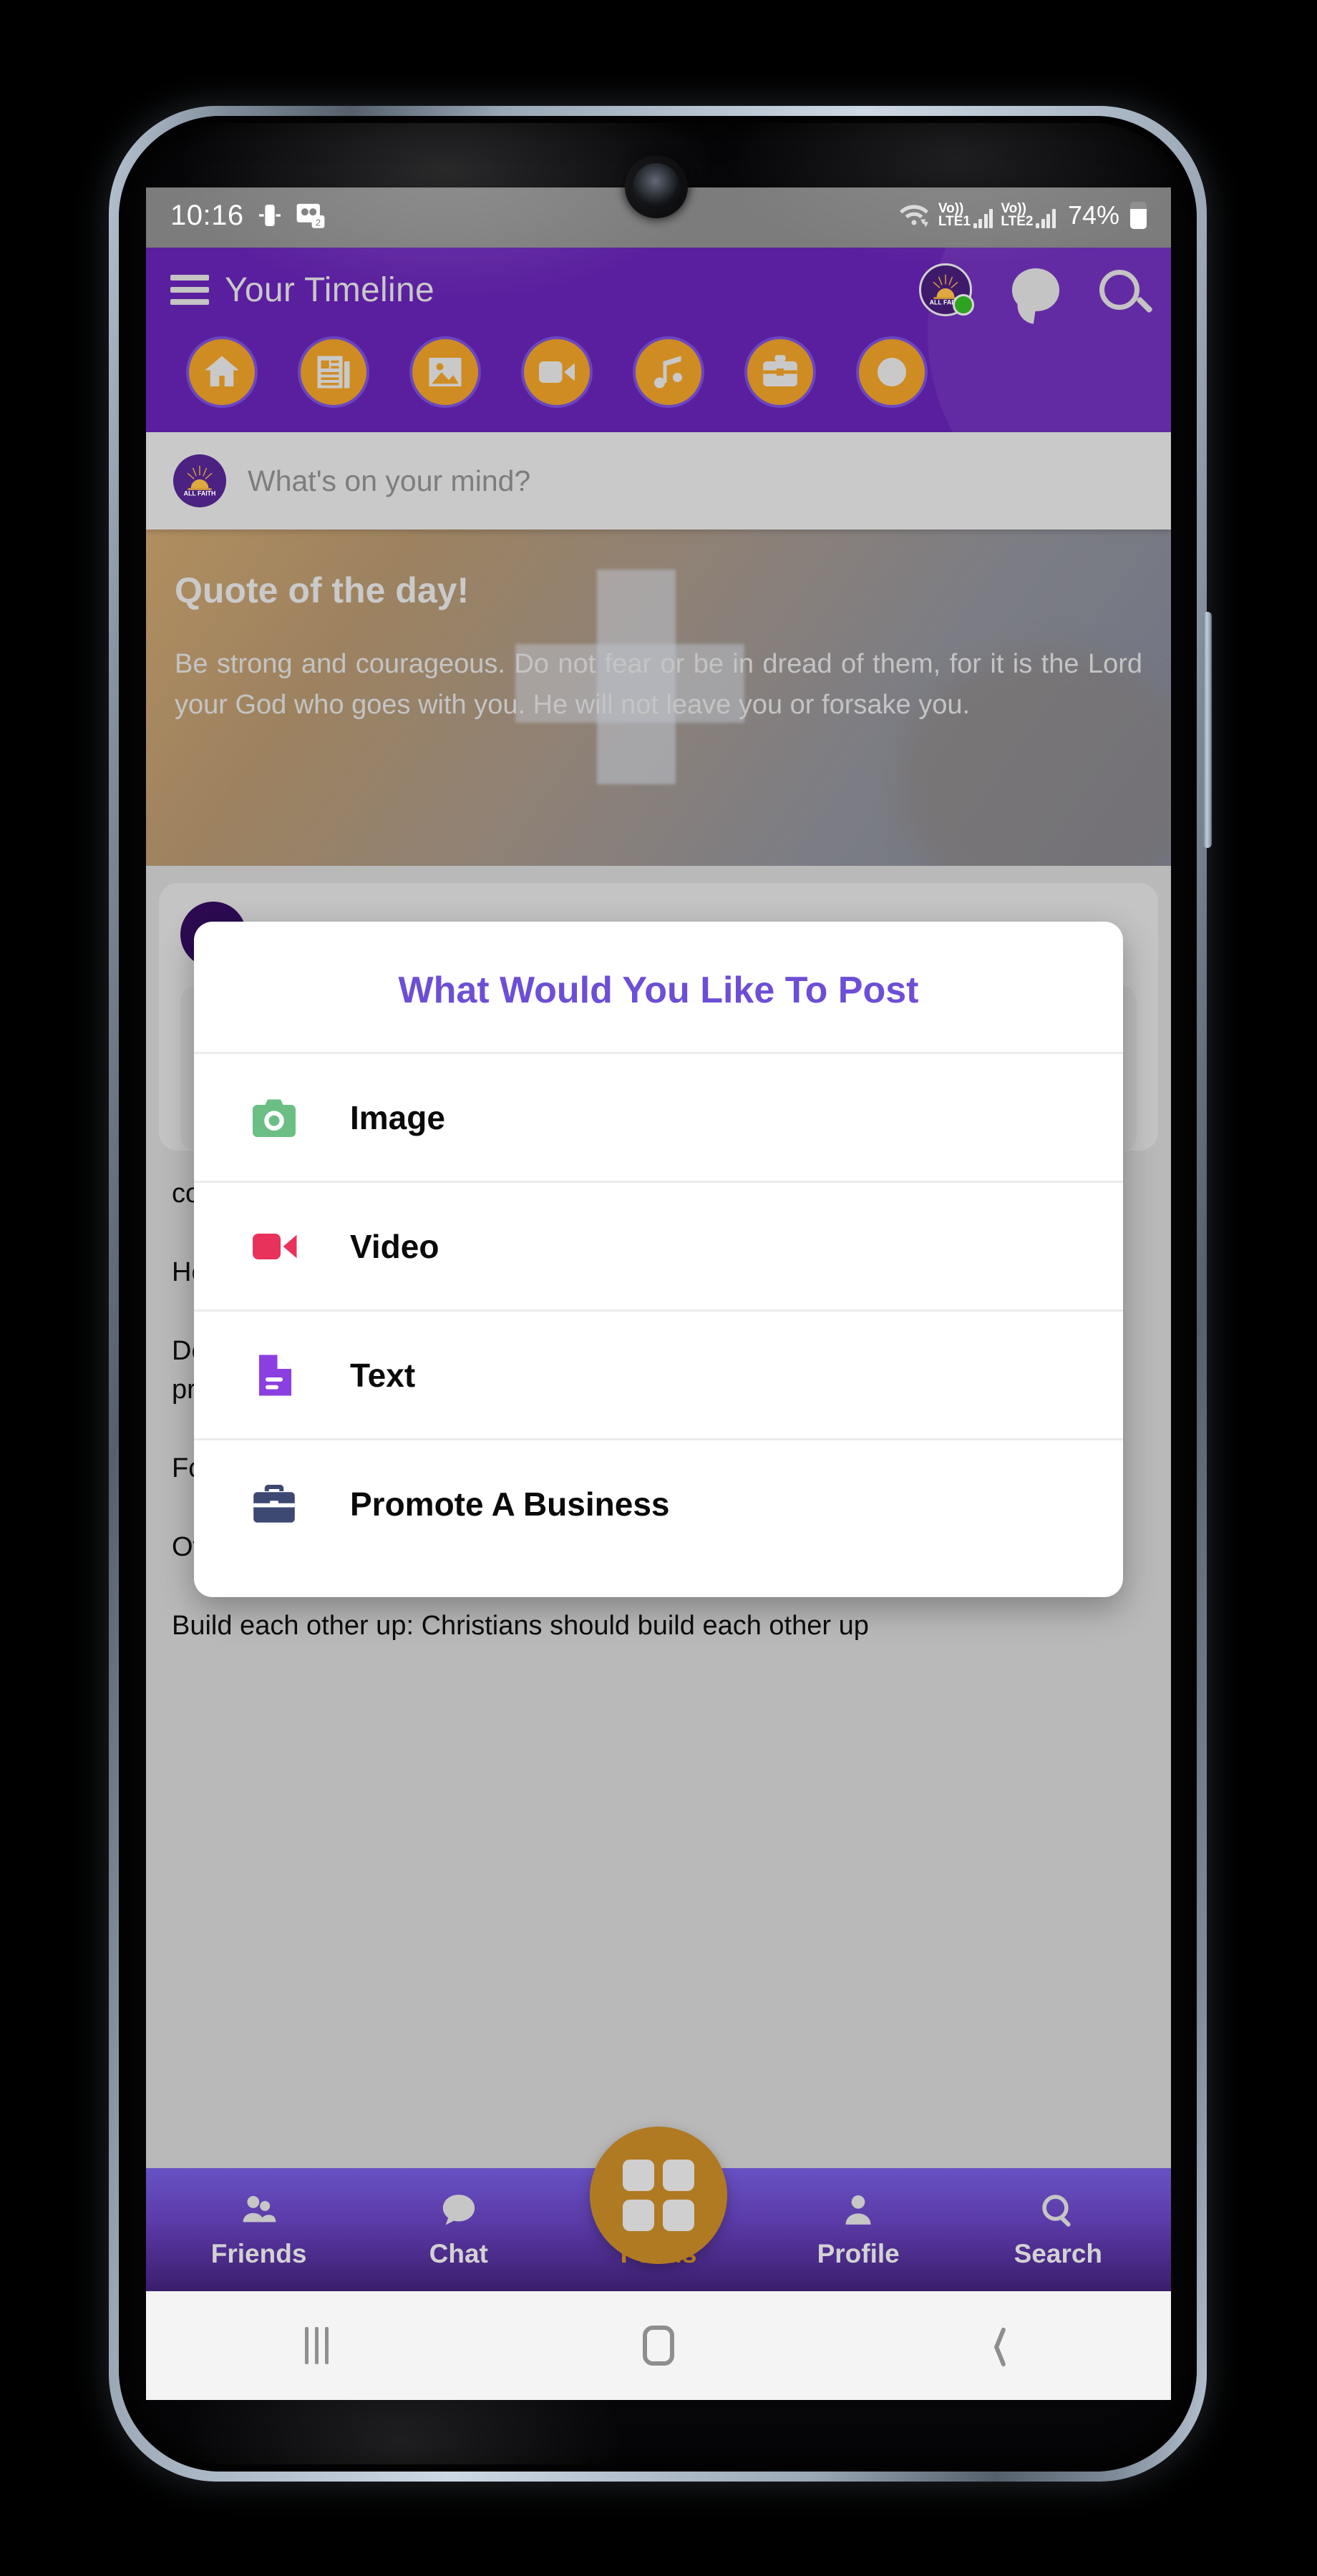 The width and height of the screenshot is (1317, 2576). I want to click on sim2-indicator: Vo)) LTE2, so click(1028, 215).